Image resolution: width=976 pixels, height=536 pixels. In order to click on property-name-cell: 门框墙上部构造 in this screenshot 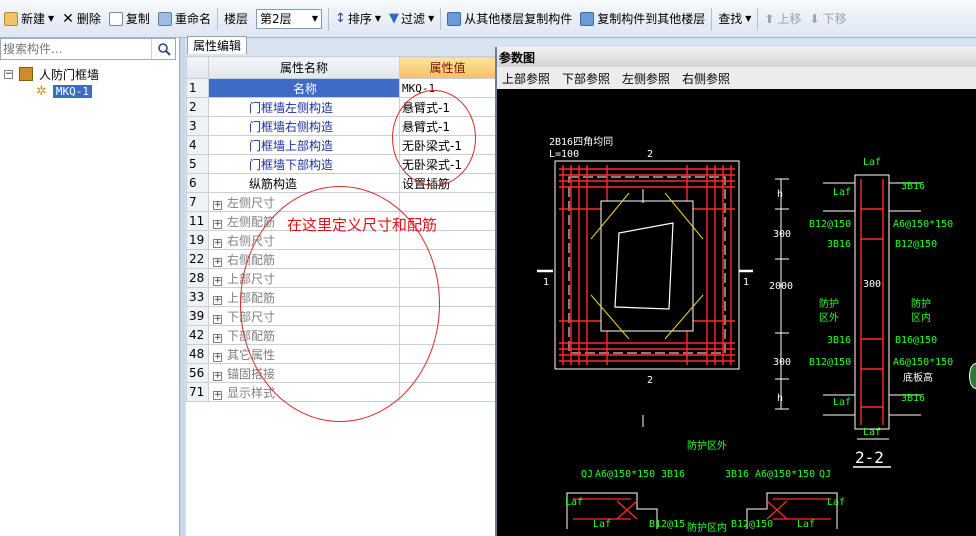, I will do `click(304, 145)`.